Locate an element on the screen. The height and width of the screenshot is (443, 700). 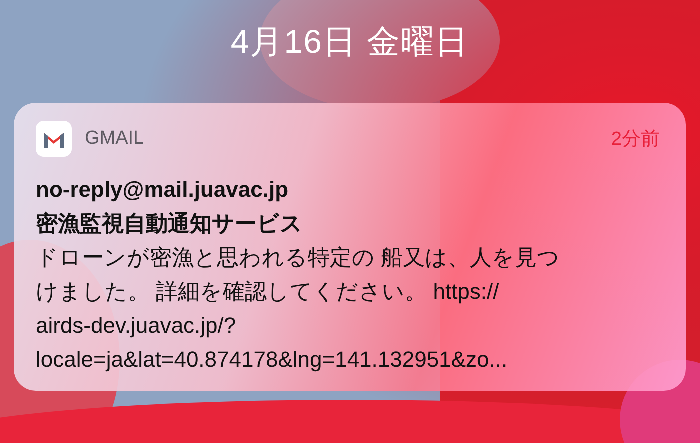
app-name: GMAIL is located at coordinates (114, 139).